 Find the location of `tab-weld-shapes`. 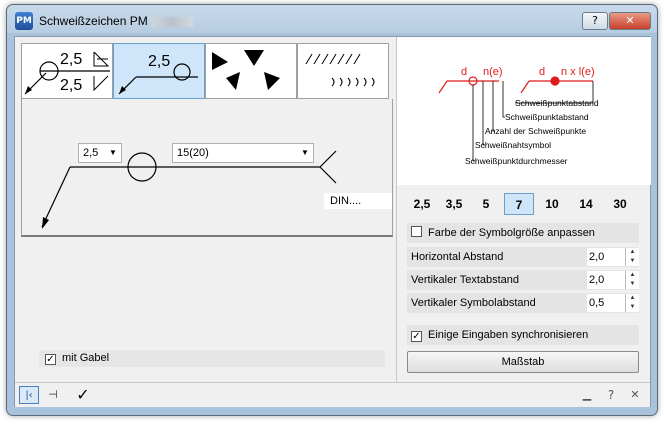

tab-weld-shapes is located at coordinates (251, 71).